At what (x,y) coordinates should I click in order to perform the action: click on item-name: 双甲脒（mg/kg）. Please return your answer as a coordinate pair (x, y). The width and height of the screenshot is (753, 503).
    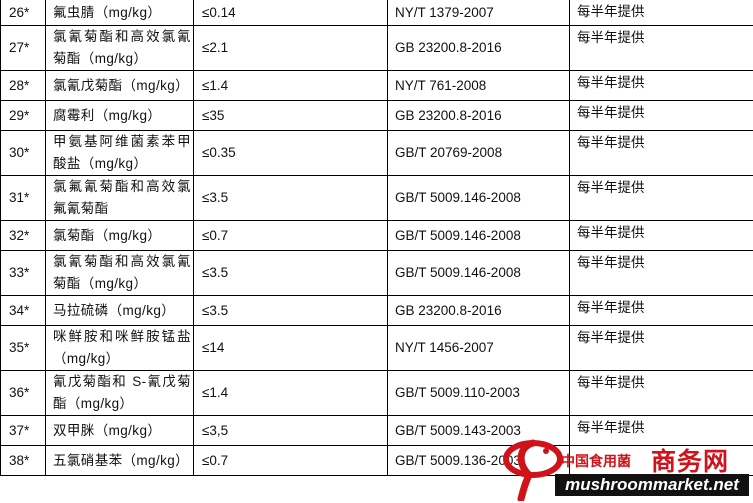
    Looking at the image, I should click on (119, 430).